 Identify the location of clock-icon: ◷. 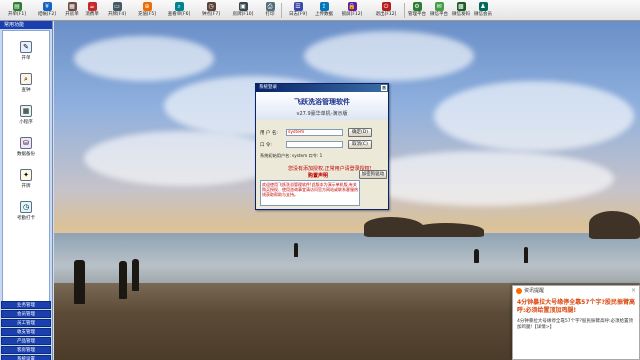
(211, 6).